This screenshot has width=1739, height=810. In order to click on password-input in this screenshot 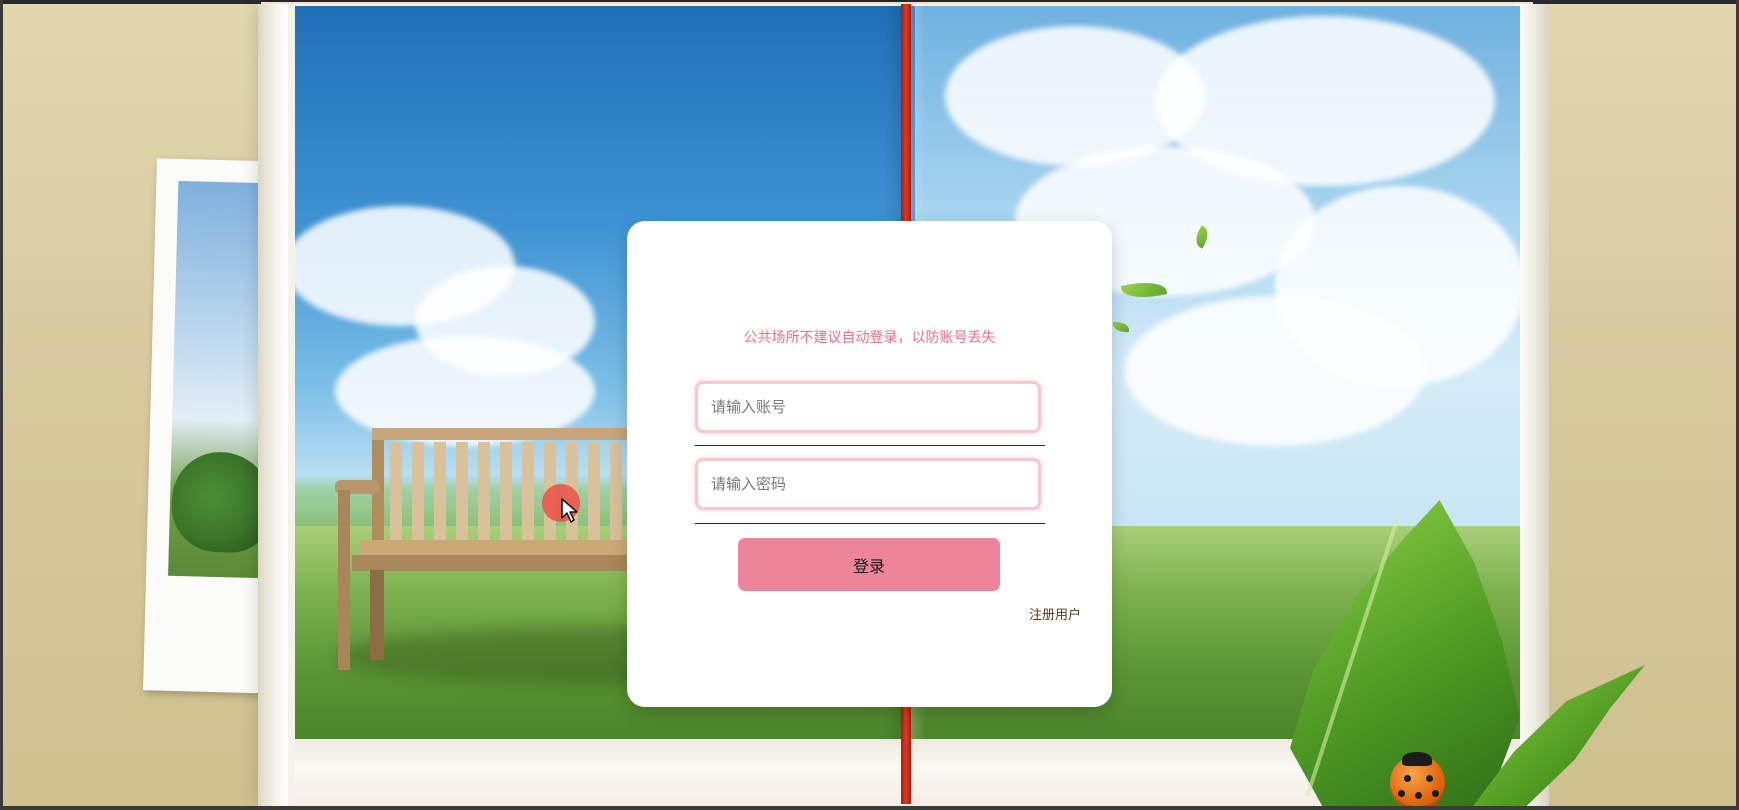, I will do `click(868, 484)`.